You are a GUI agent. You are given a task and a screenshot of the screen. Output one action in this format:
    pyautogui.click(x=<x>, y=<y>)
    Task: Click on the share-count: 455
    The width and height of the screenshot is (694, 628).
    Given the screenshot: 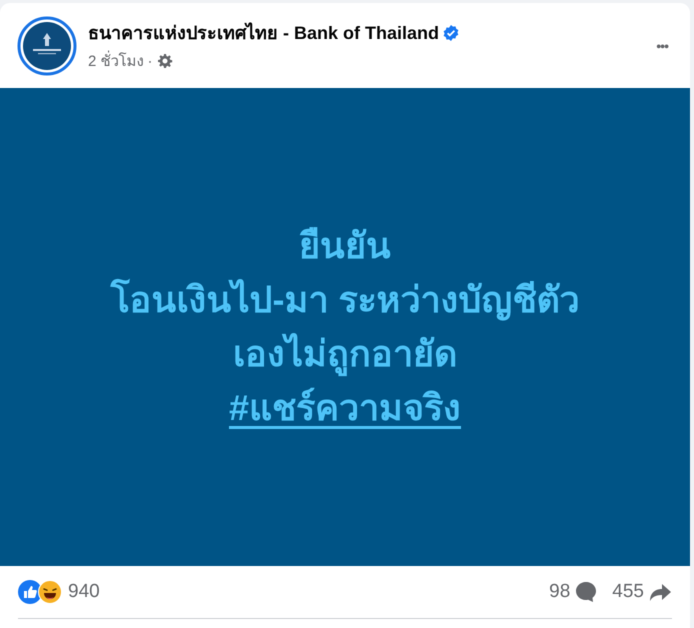 What is the action you would take?
    pyautogui.click(x=628, y=592)
    